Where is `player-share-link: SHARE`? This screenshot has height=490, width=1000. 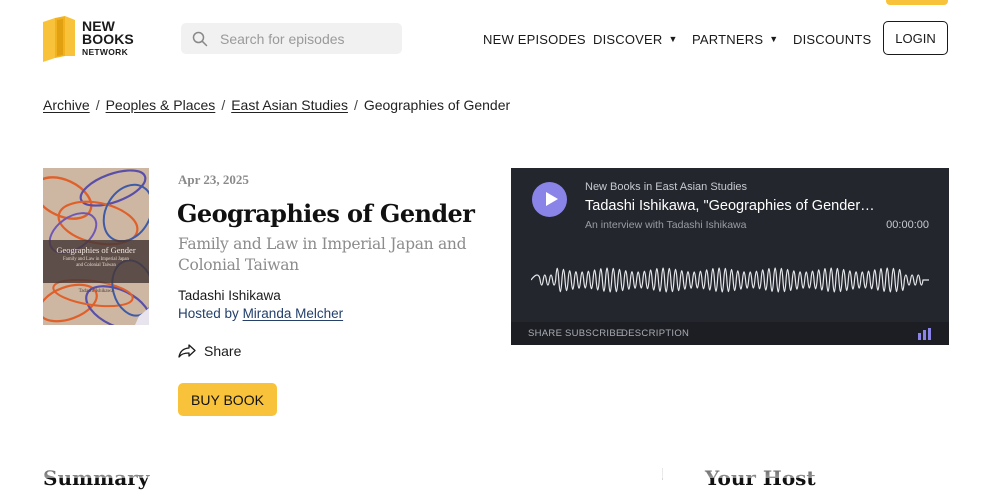
player-share-link: SHARE is located at coordinates (545, 333).